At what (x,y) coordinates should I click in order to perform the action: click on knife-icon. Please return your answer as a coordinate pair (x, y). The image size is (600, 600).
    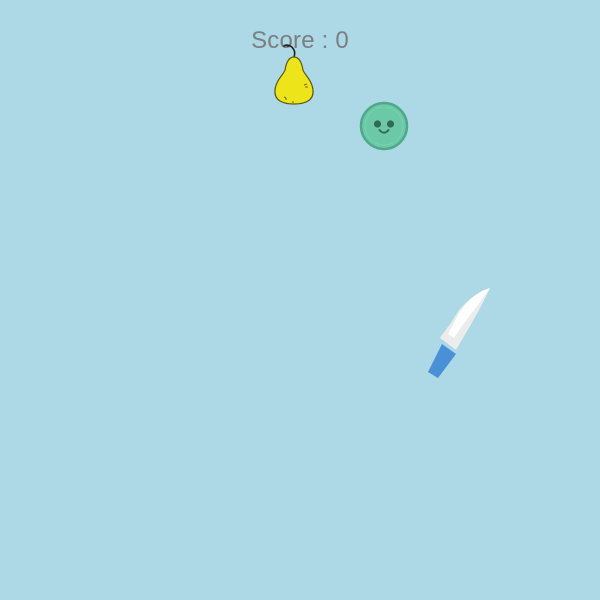
    Looking at the image, I should click on (459, 333).